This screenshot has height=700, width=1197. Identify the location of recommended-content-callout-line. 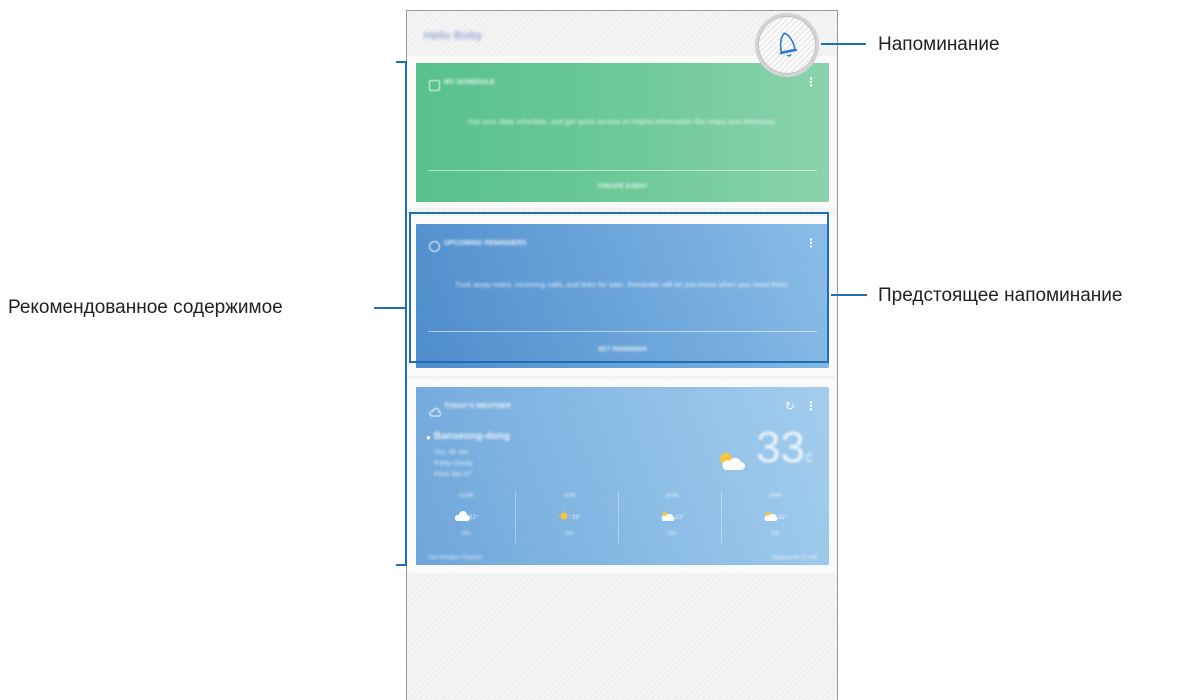
(390, 308).